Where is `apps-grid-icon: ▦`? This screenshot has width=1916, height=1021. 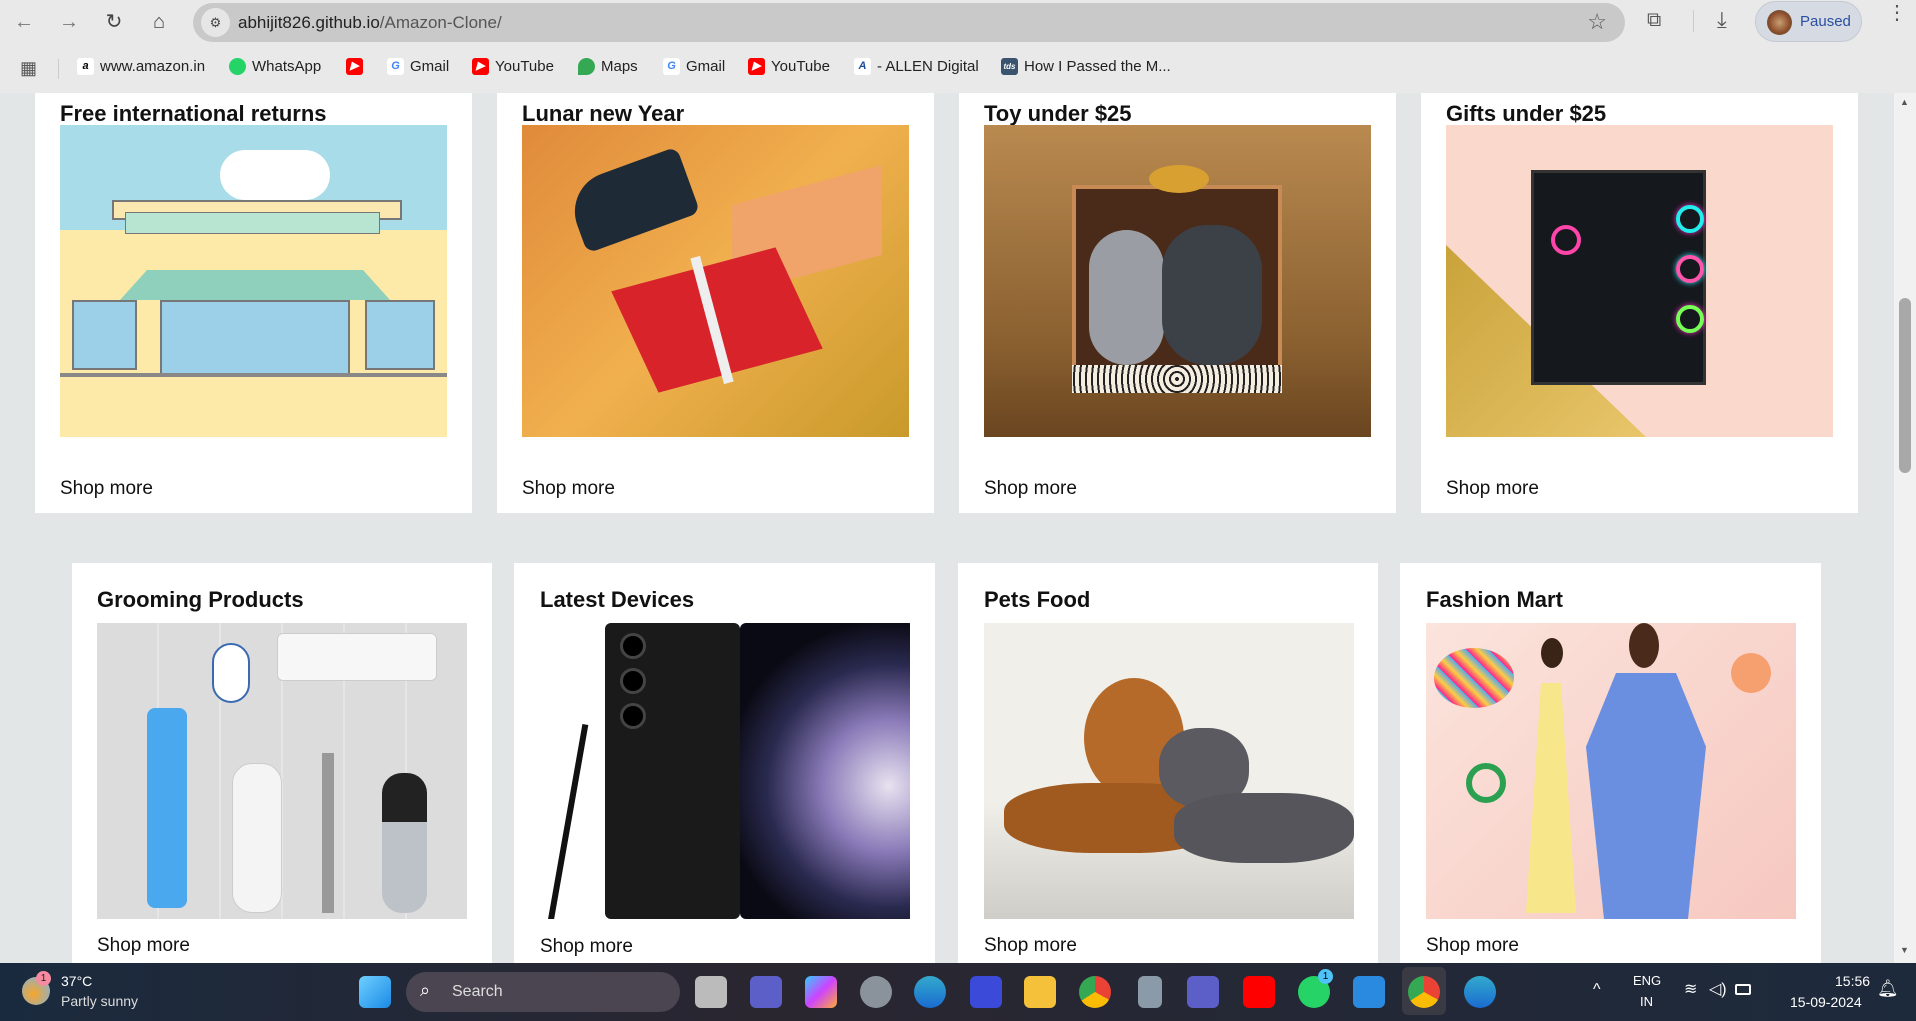 apps-grid-icon: ▦ is located at coordinates (28, 68).